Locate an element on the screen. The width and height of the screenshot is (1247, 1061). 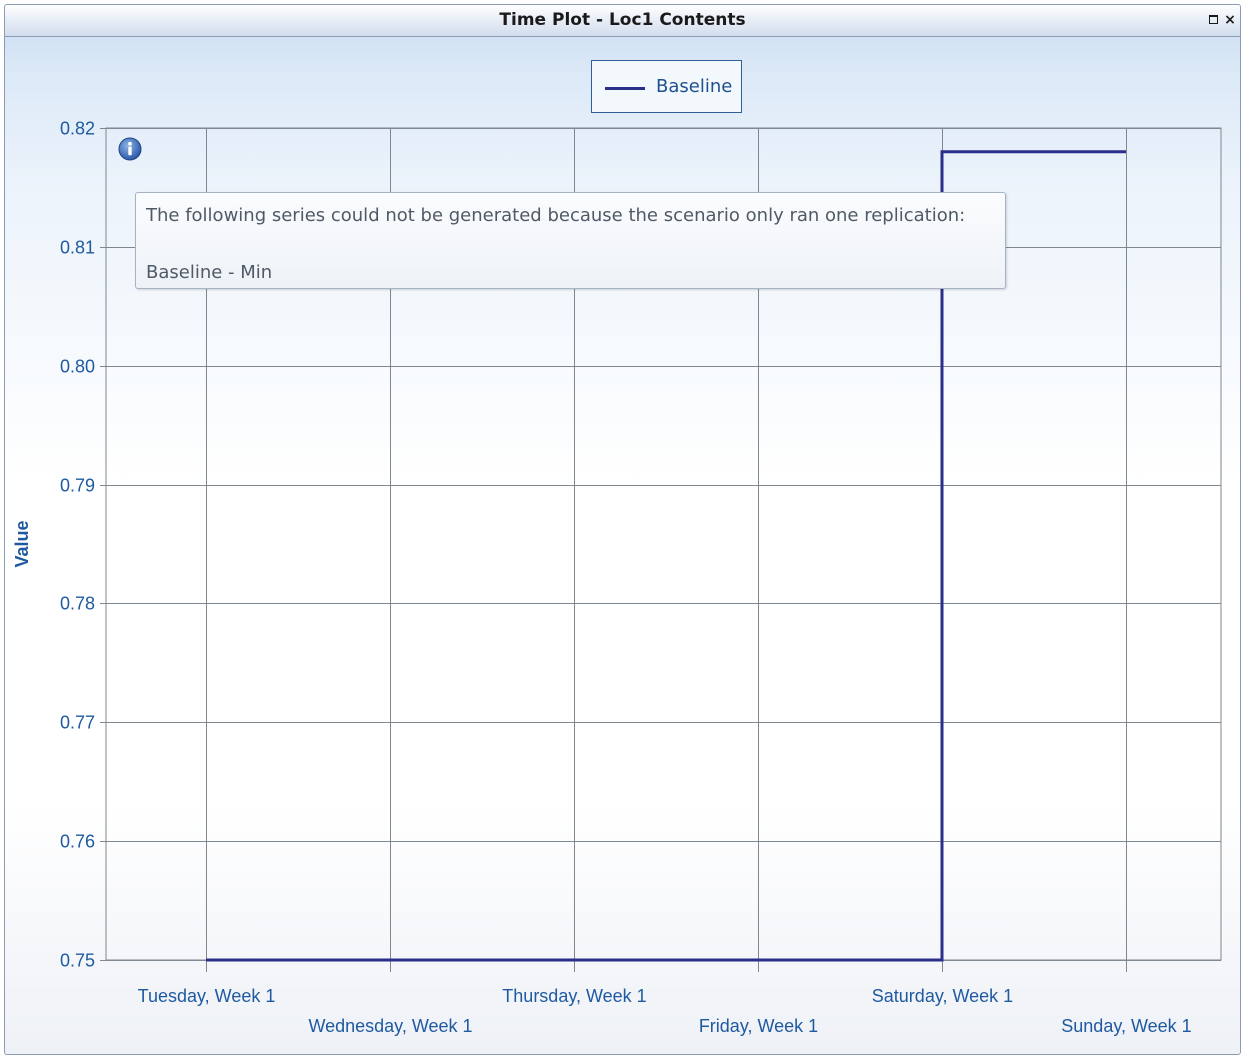
y-tick-label: 0.75 is located at coordinates (77, 961).